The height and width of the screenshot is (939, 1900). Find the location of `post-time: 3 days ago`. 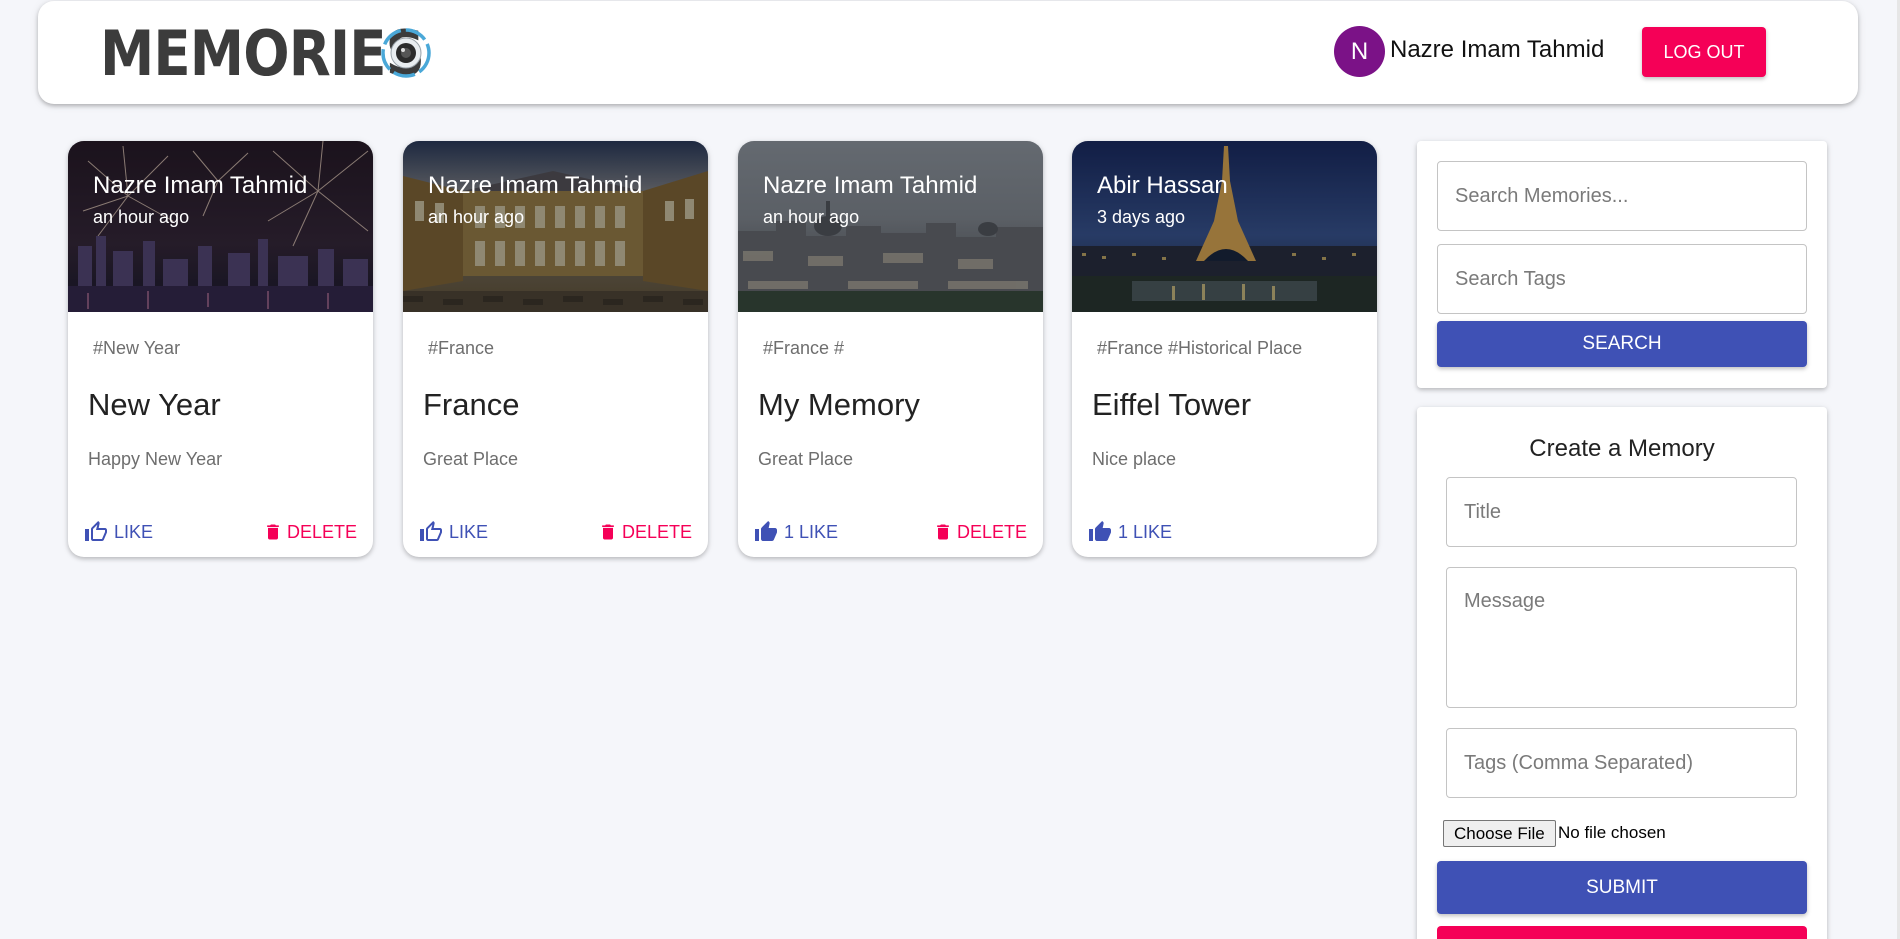

post-time: 3 days ago is located at coordinates (1141, 217).